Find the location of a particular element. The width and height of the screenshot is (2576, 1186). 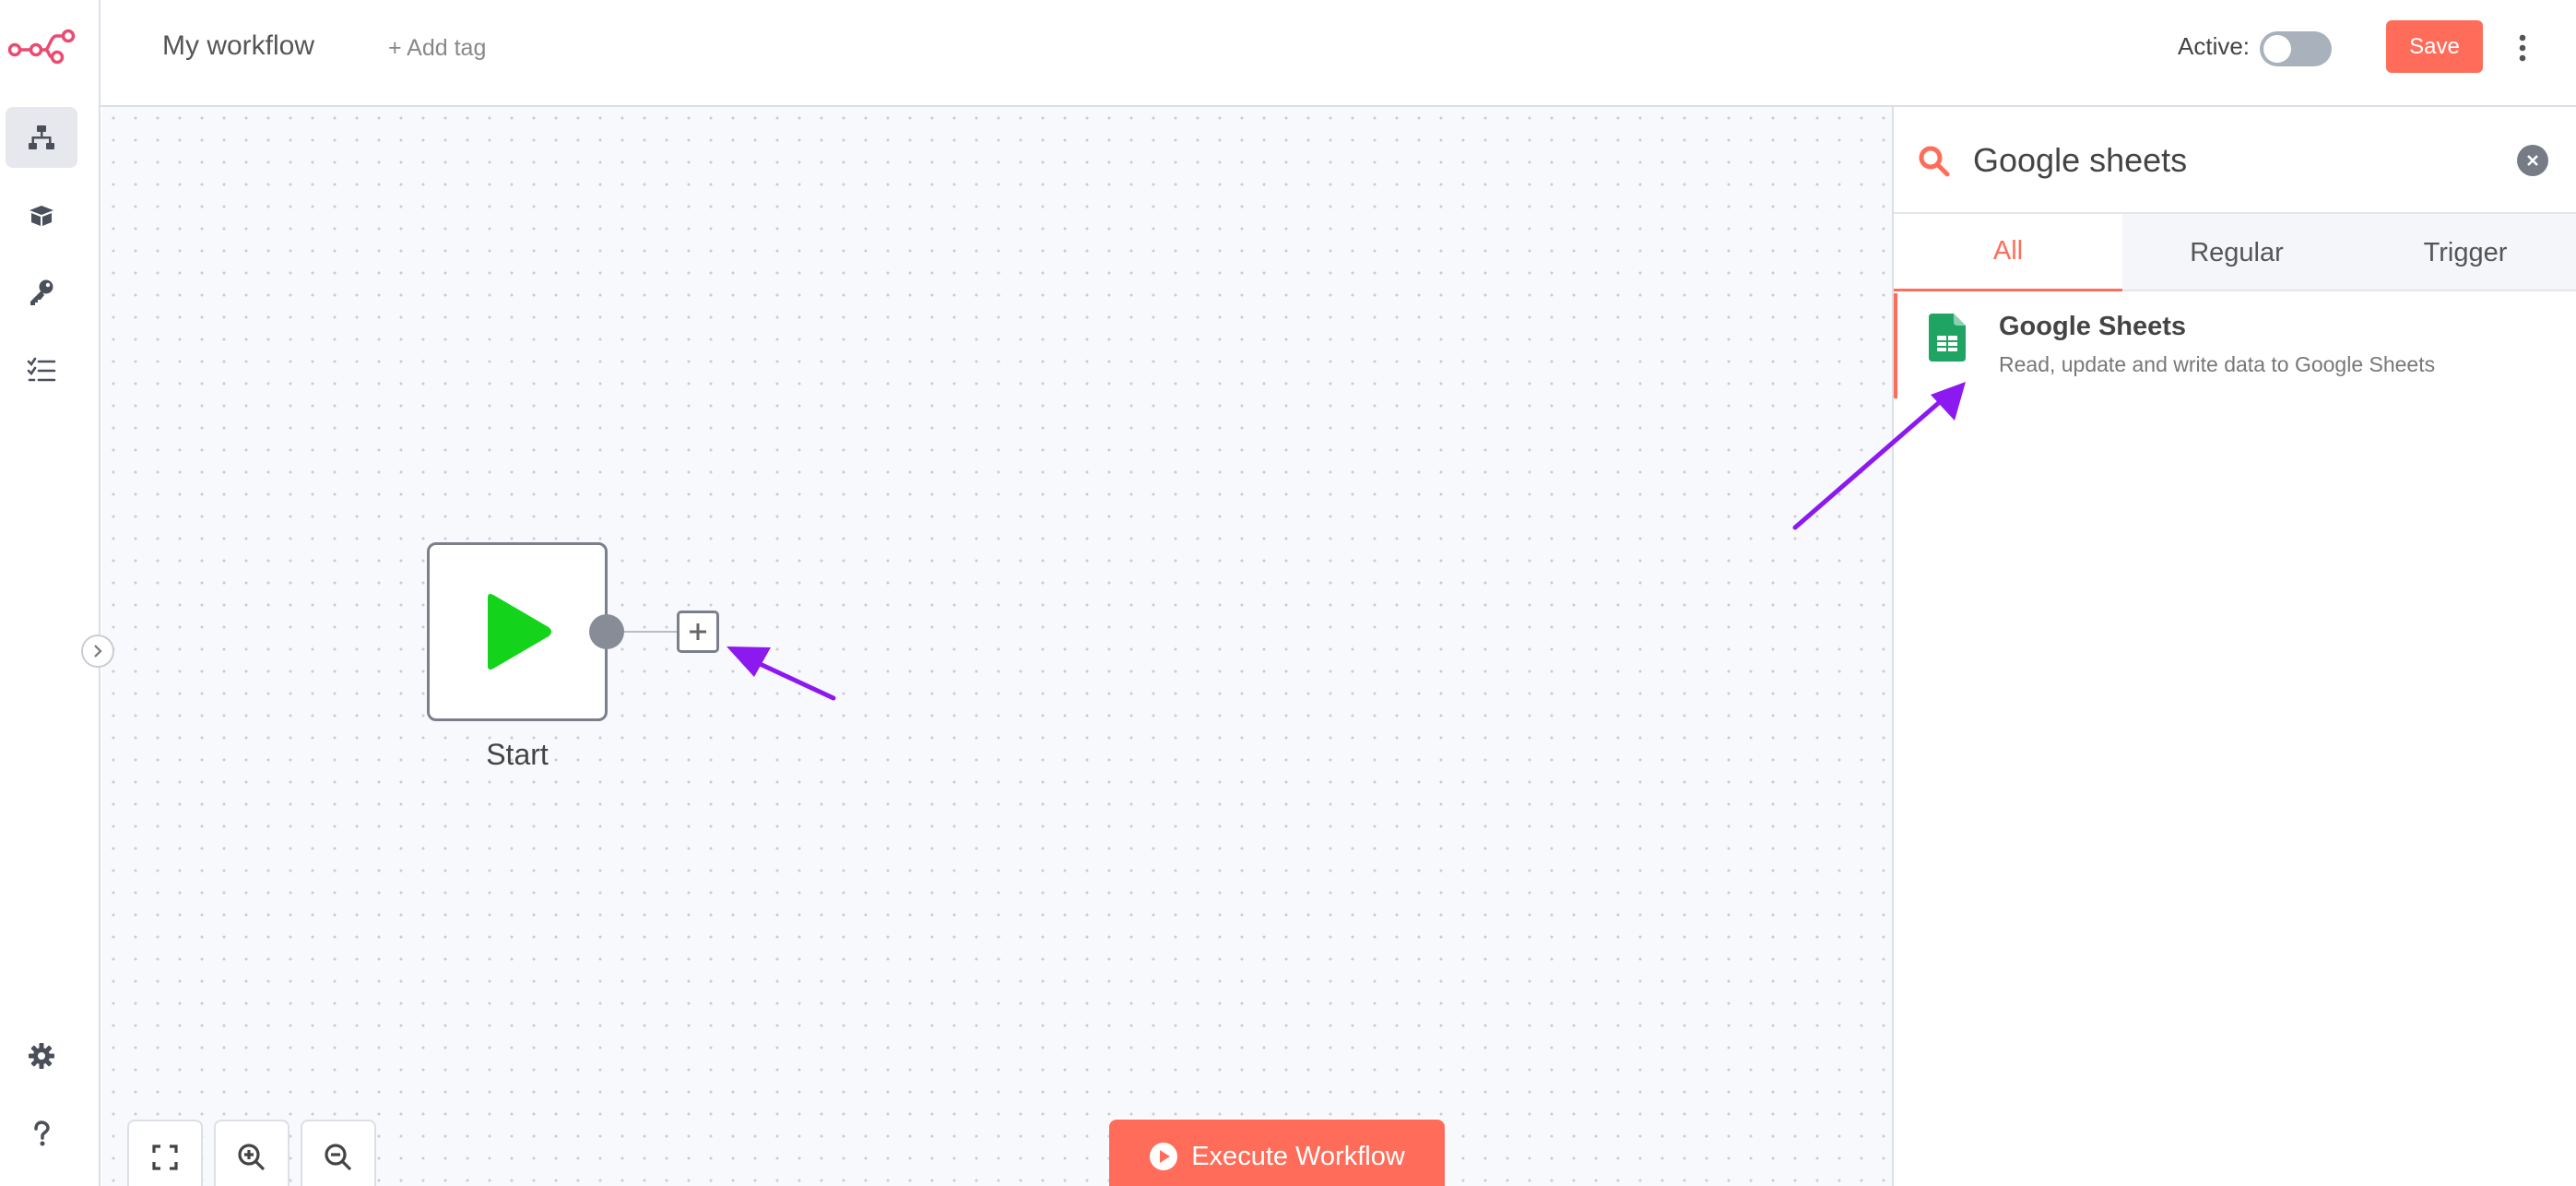

google-sheets-icon is located at coordinates (1947, 338).